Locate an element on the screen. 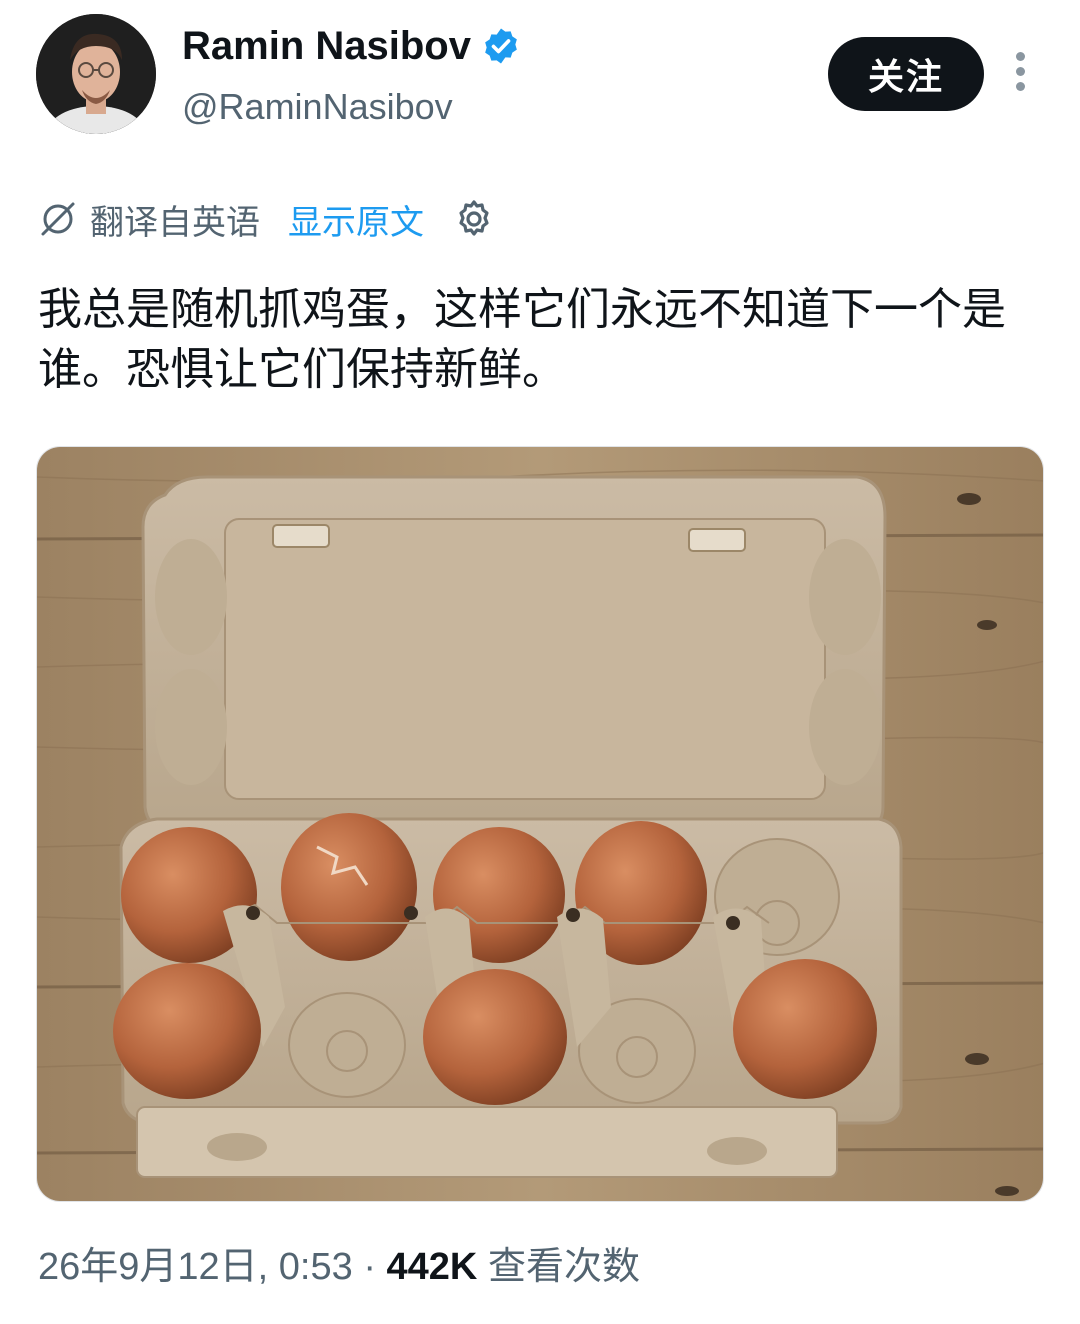 This screenshot has width=1080, height=1324. author-handle: @RaminNasibov is located at coordinates (317, 107).